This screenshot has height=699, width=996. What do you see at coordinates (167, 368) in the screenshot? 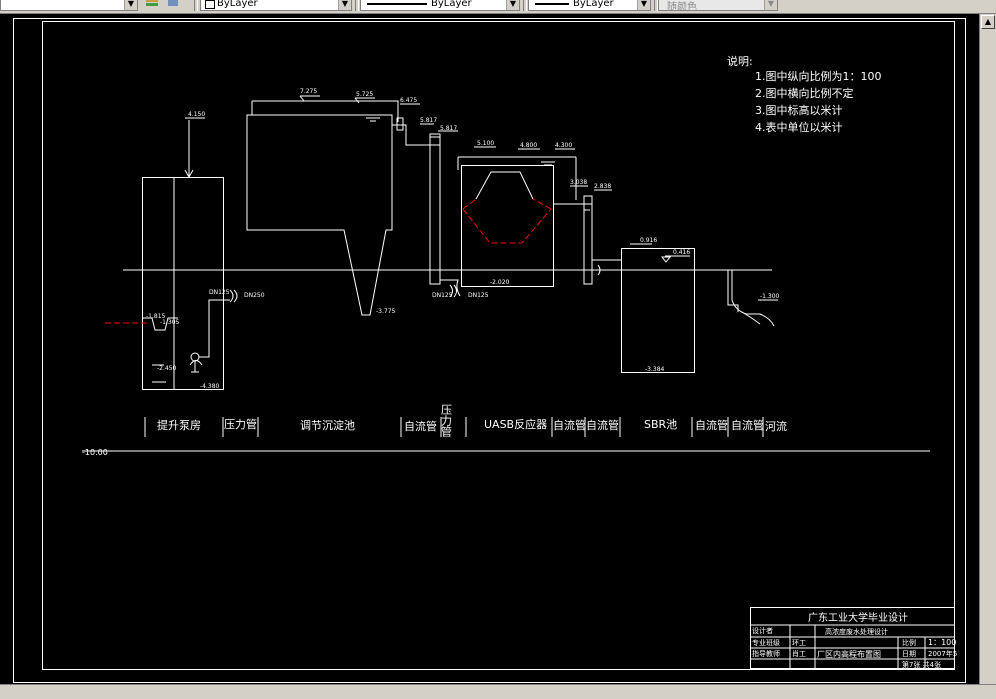
I see `elevation-label: -2.450` at bounding box center [167, 368].